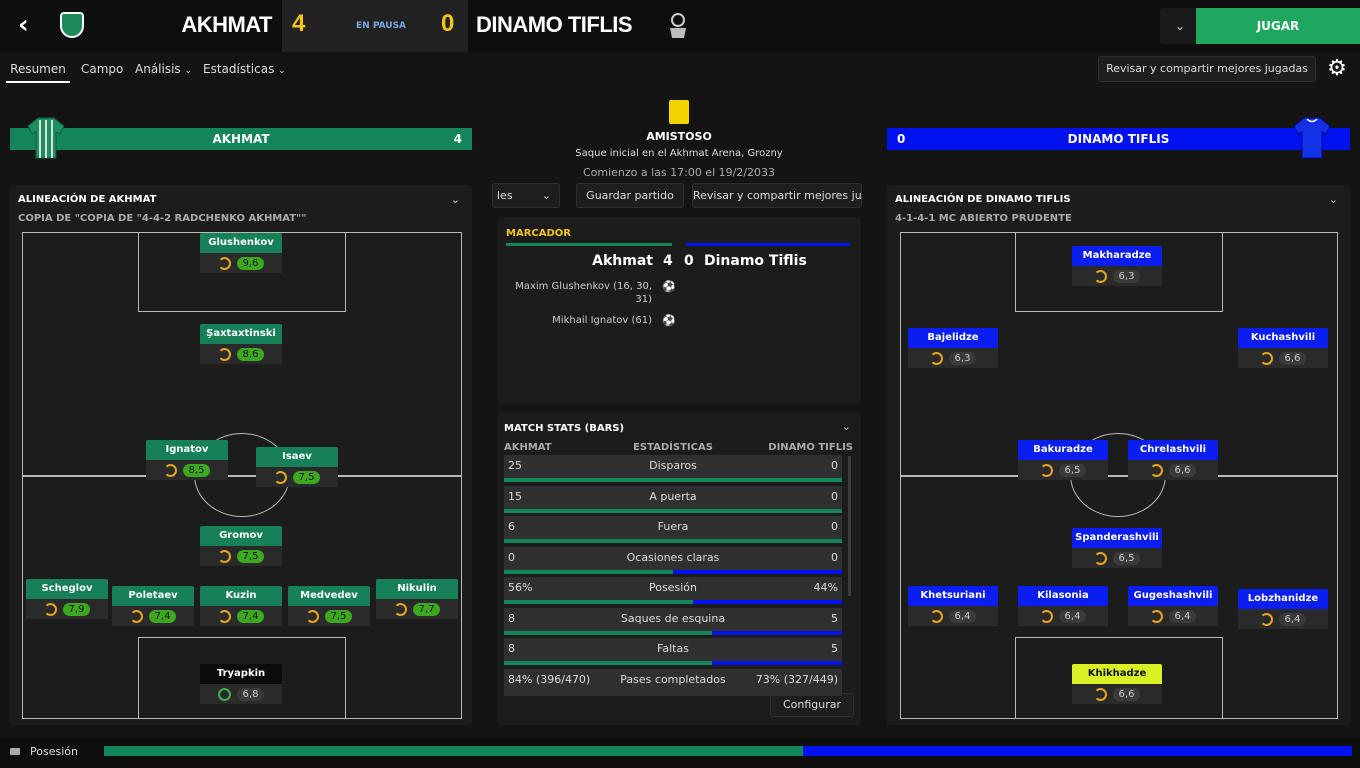 This screenshot has height=768, width=1360. Describe the element at coordinates (102, 69) in the screenshot. I see `tab-campo: Campo` at that location.